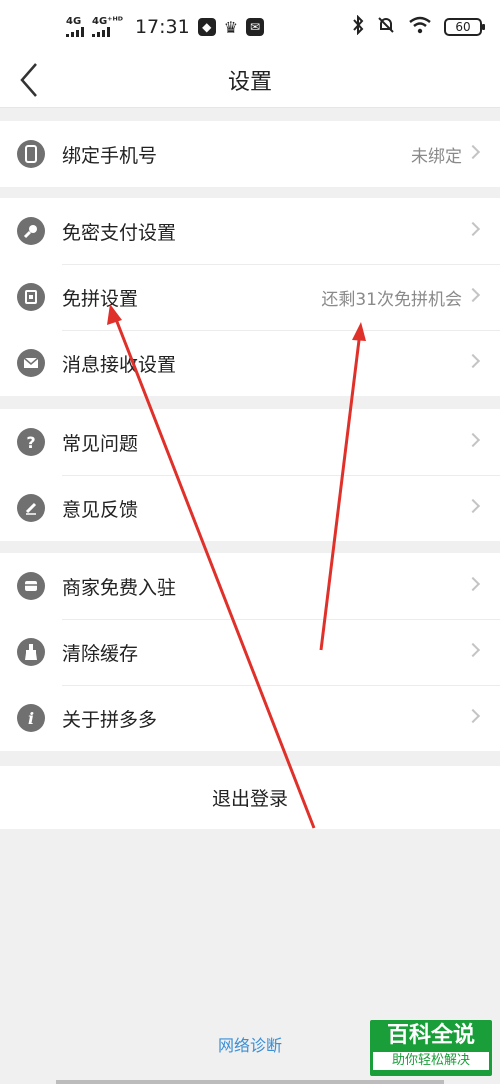 The image size is (500, 1084). I want to click on settings-group-account: 绑定手机号 未绑定, so click(250, 154).